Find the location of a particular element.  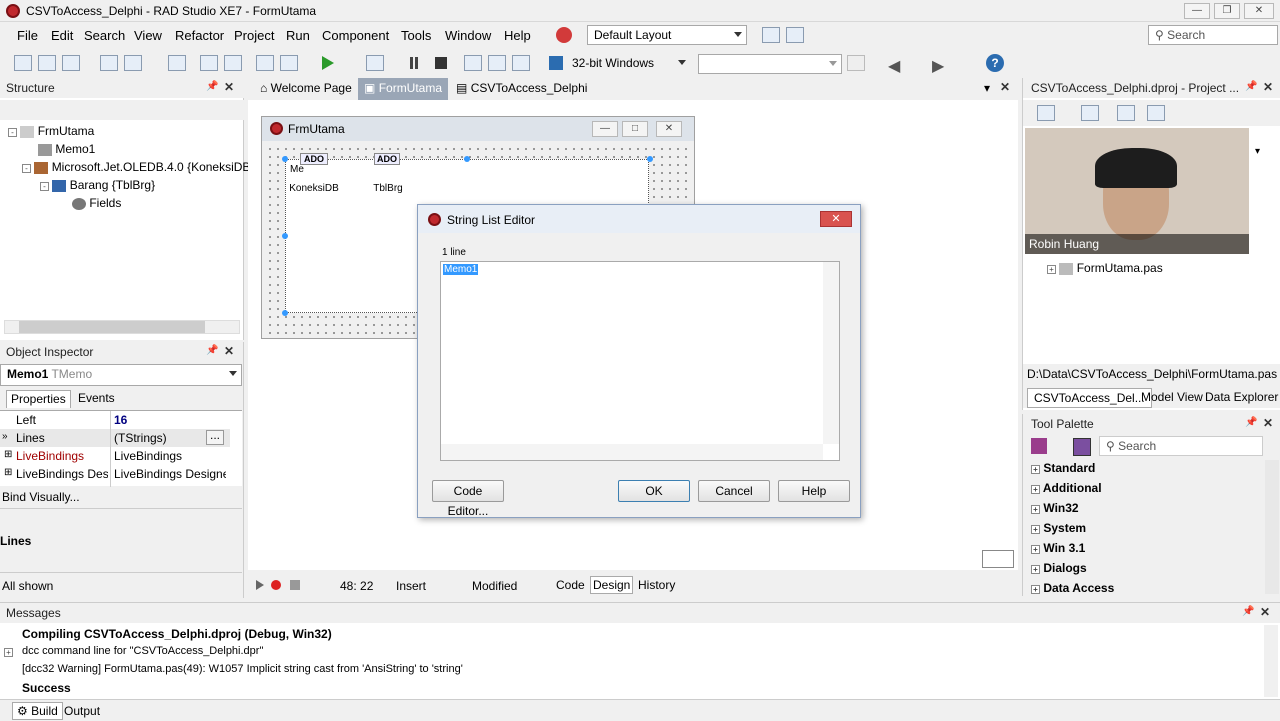

open-project-icon is located at coordinates (71, 63).